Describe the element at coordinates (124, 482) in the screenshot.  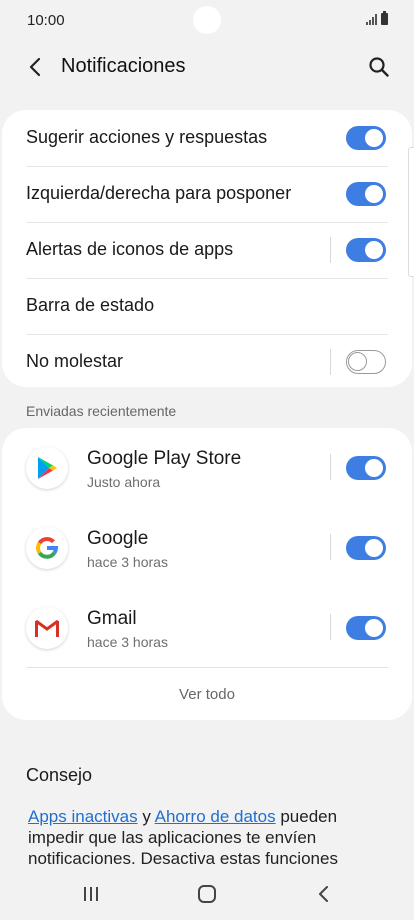
I see `app-time: Justo ahora` at that location.